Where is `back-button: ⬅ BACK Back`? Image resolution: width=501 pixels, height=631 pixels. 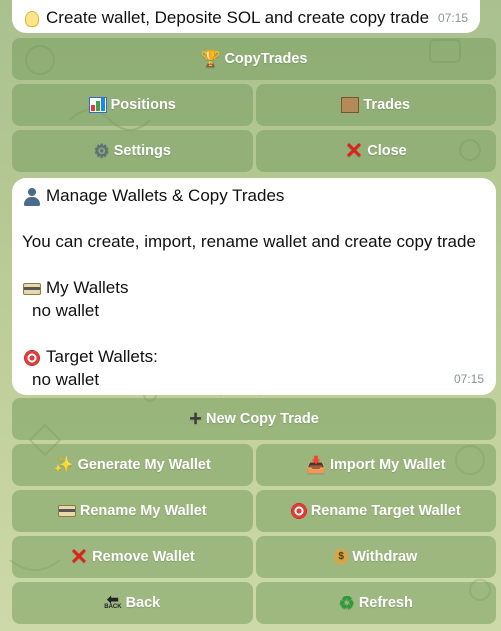 back-button: ⬅ BACK Back is located at coordinates (132, 603).